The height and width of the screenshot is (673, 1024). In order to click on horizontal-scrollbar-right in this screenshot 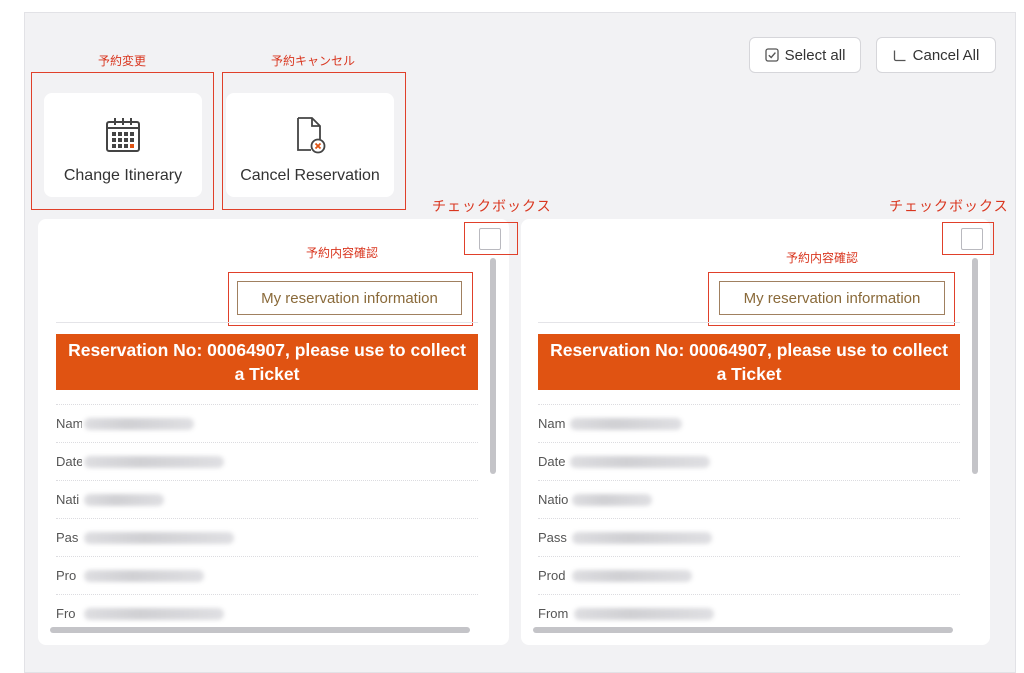, I will do `click(743, 630)`.